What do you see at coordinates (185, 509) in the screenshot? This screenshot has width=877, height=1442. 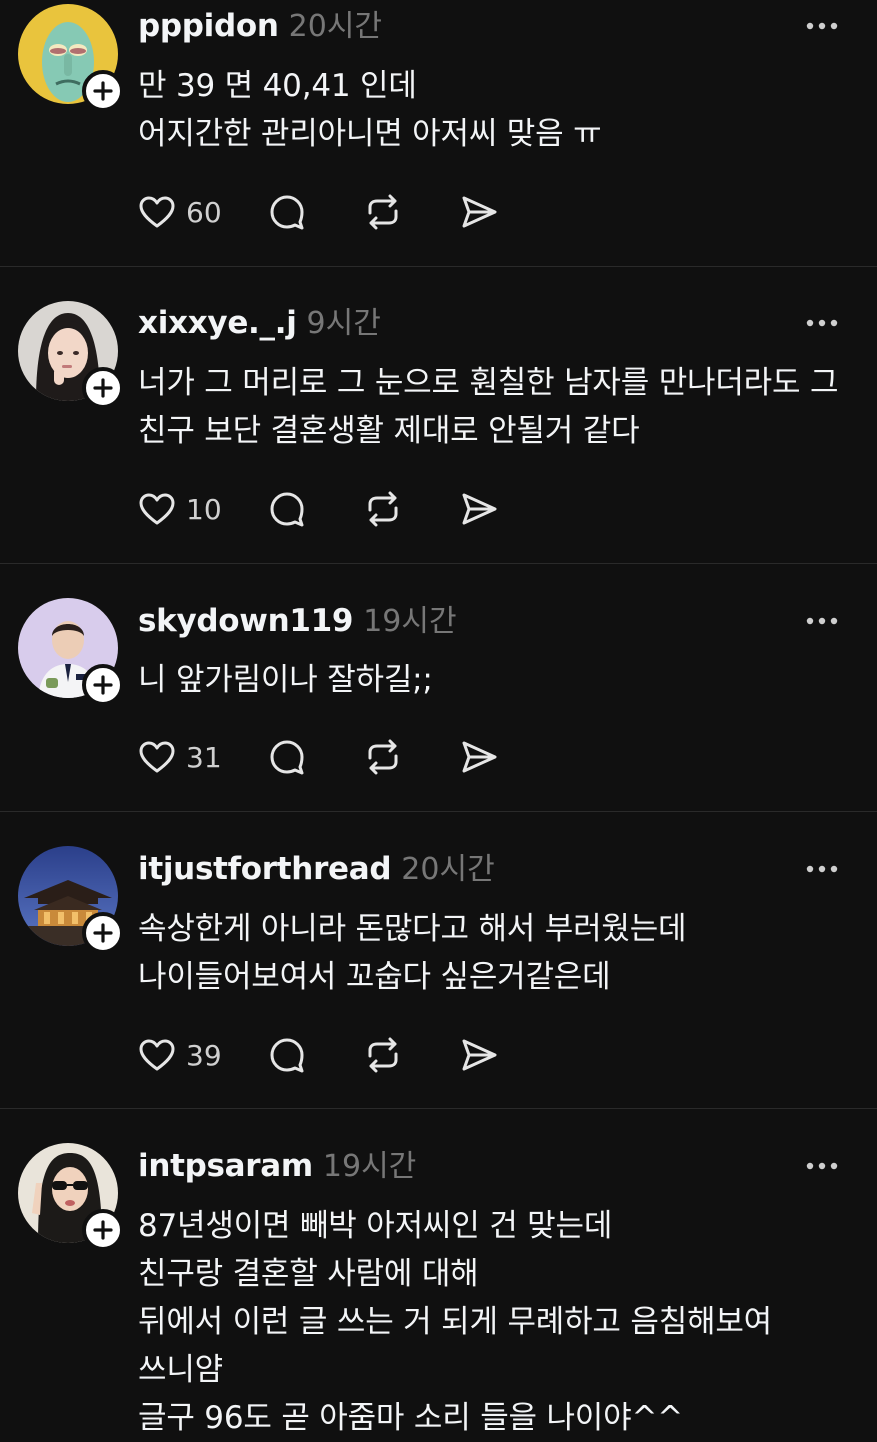 I see `like-button: 10` at bounding box center [185, 509].